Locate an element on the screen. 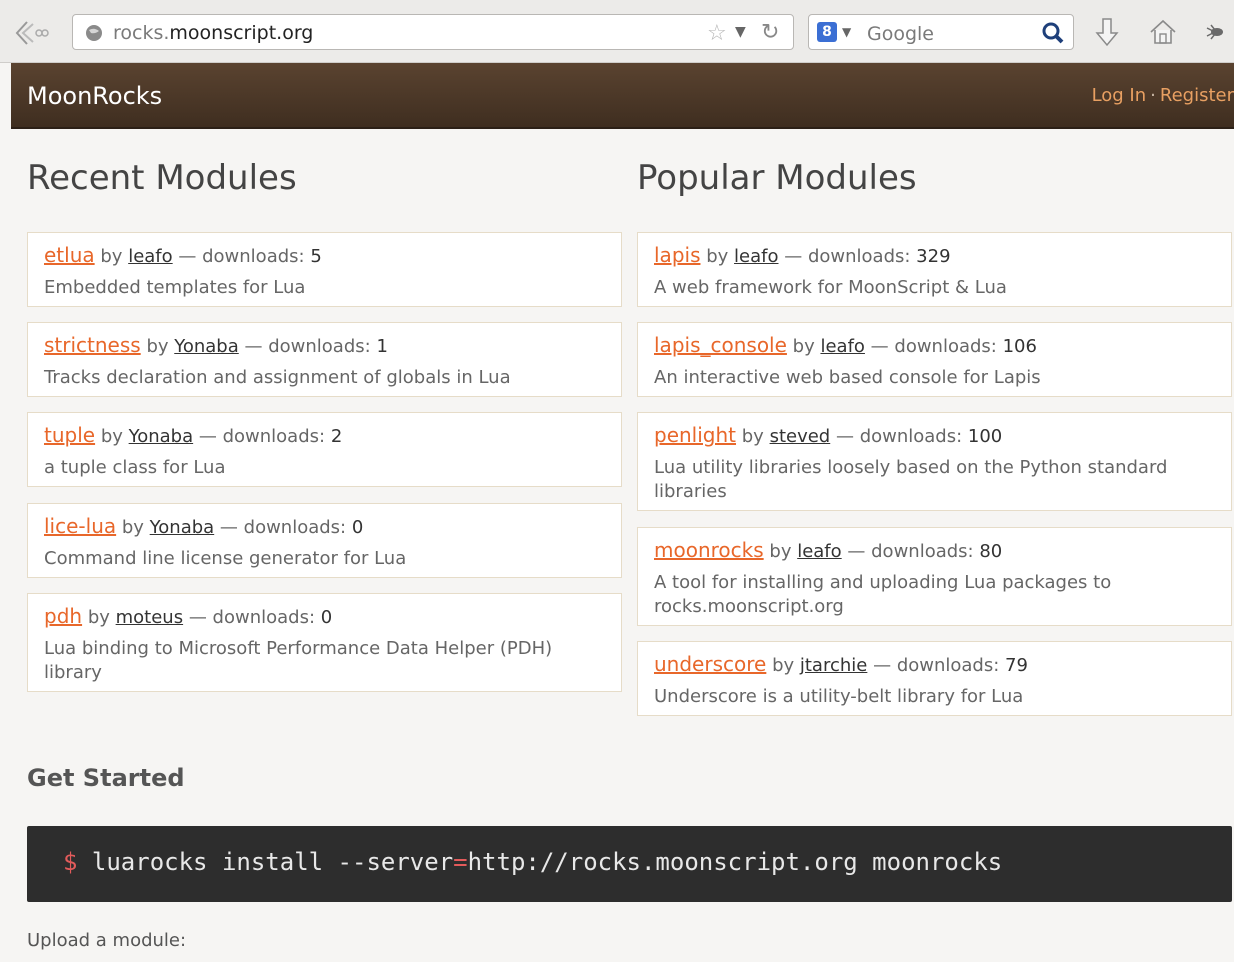  extension-button is located at coordinates (1215, 32).